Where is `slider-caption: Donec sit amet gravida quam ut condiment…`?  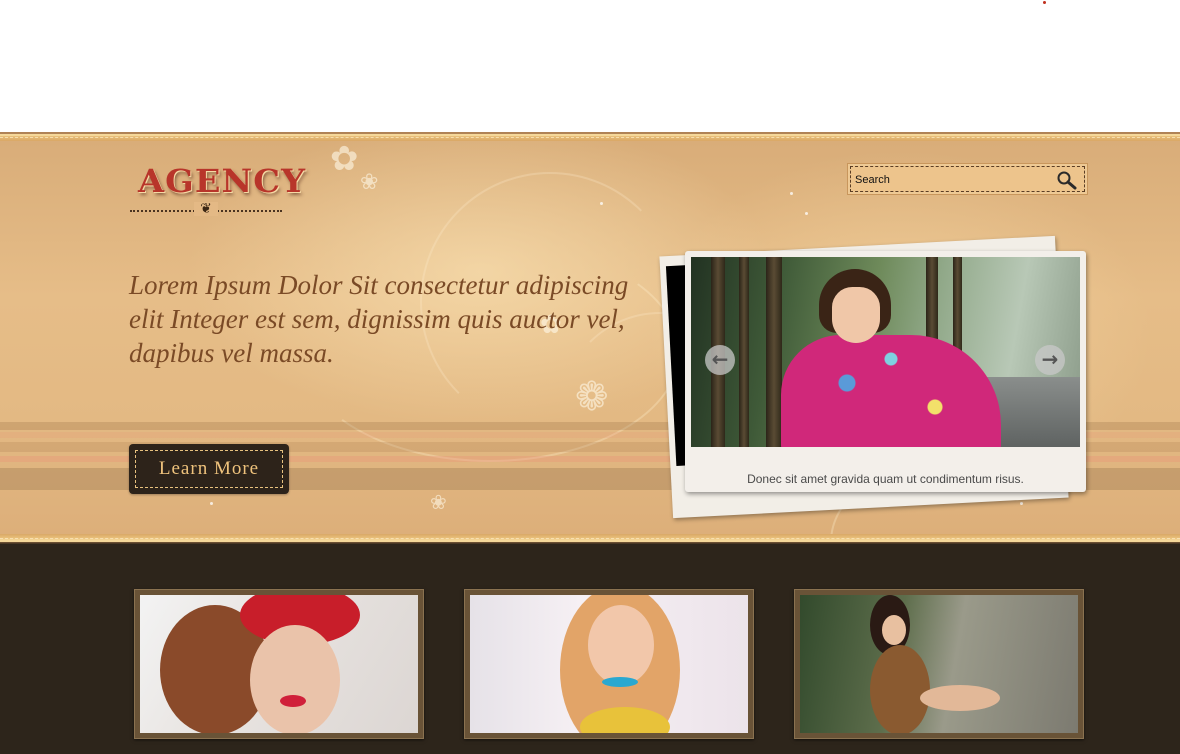
slider-caption: Donec sit amet gravida quam ut condiment… is located at coordinates (885, 479).